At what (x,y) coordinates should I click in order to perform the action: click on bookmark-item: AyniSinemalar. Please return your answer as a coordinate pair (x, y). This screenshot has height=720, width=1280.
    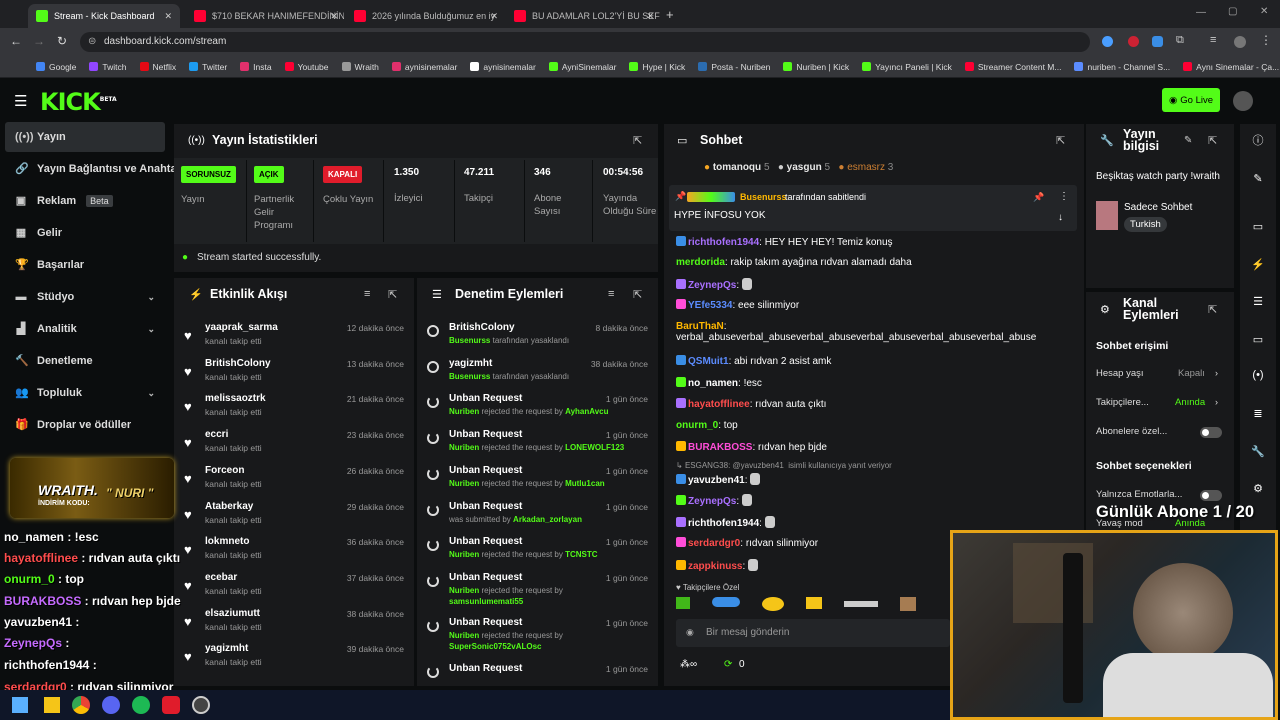
    Looking at the image, I should click on (582, 67).